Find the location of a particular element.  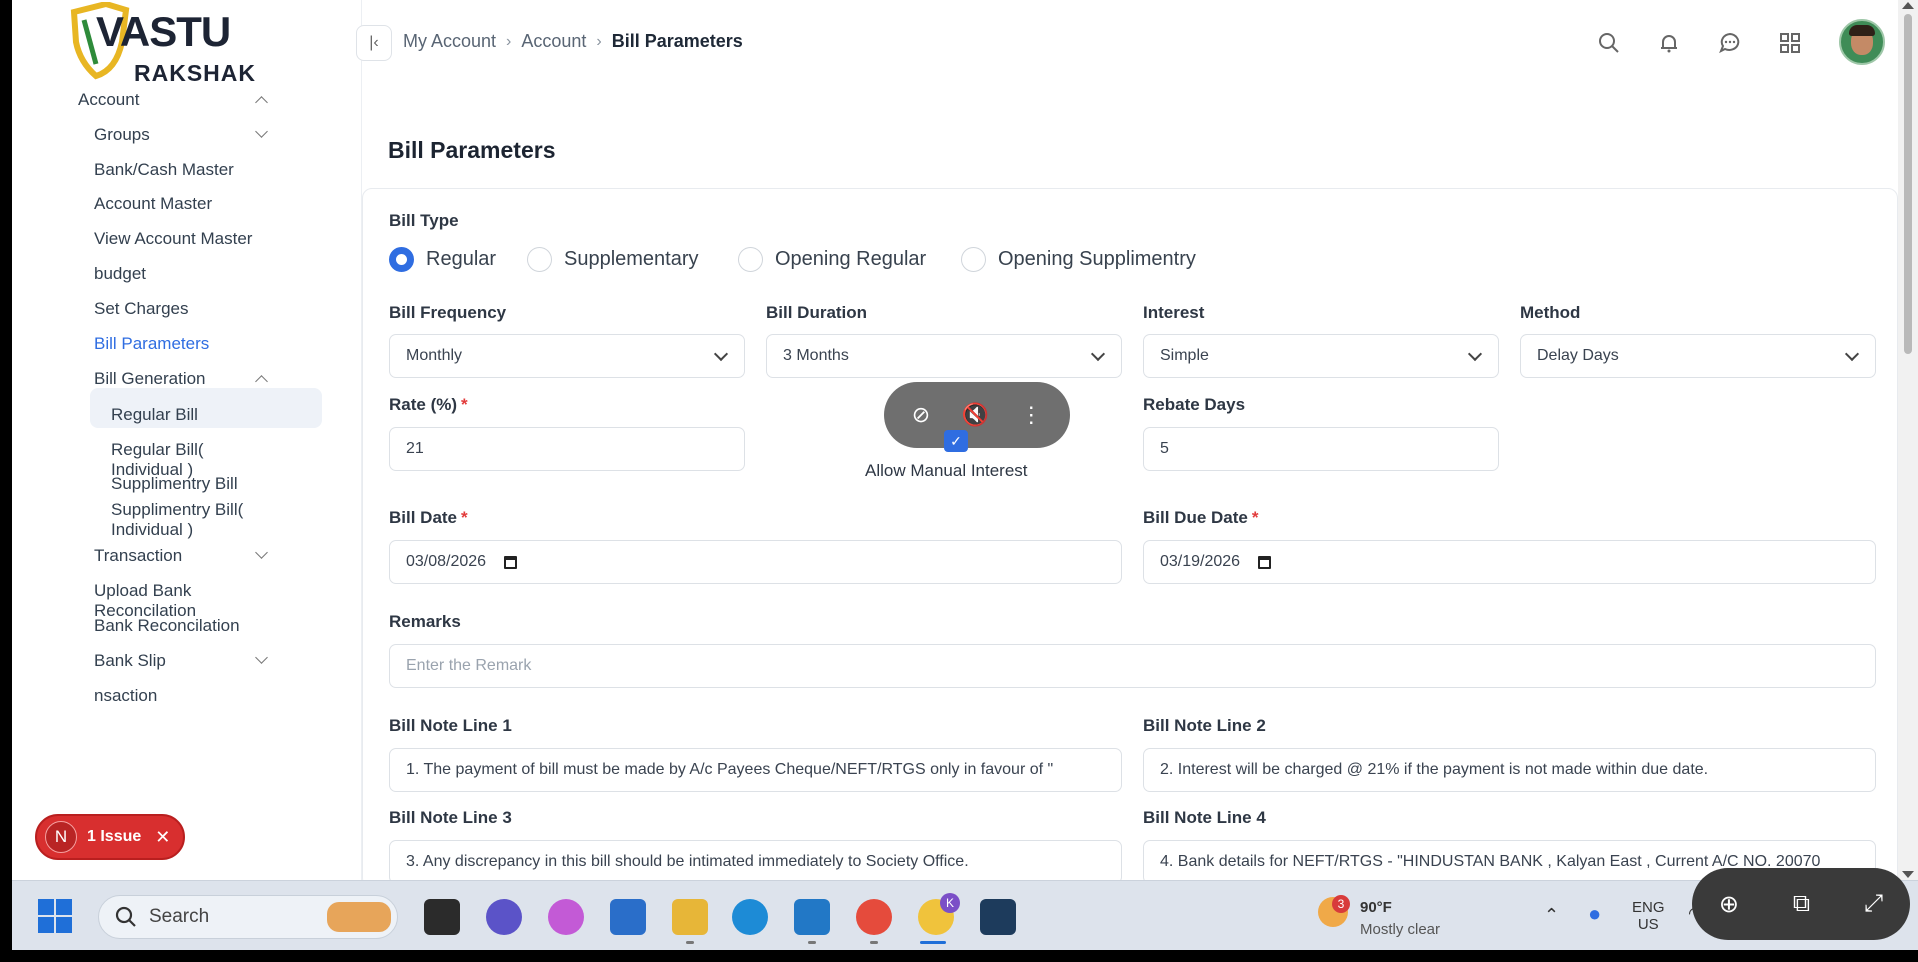

radio-supplementary: Supplementary is located at coordinates (613, 259).